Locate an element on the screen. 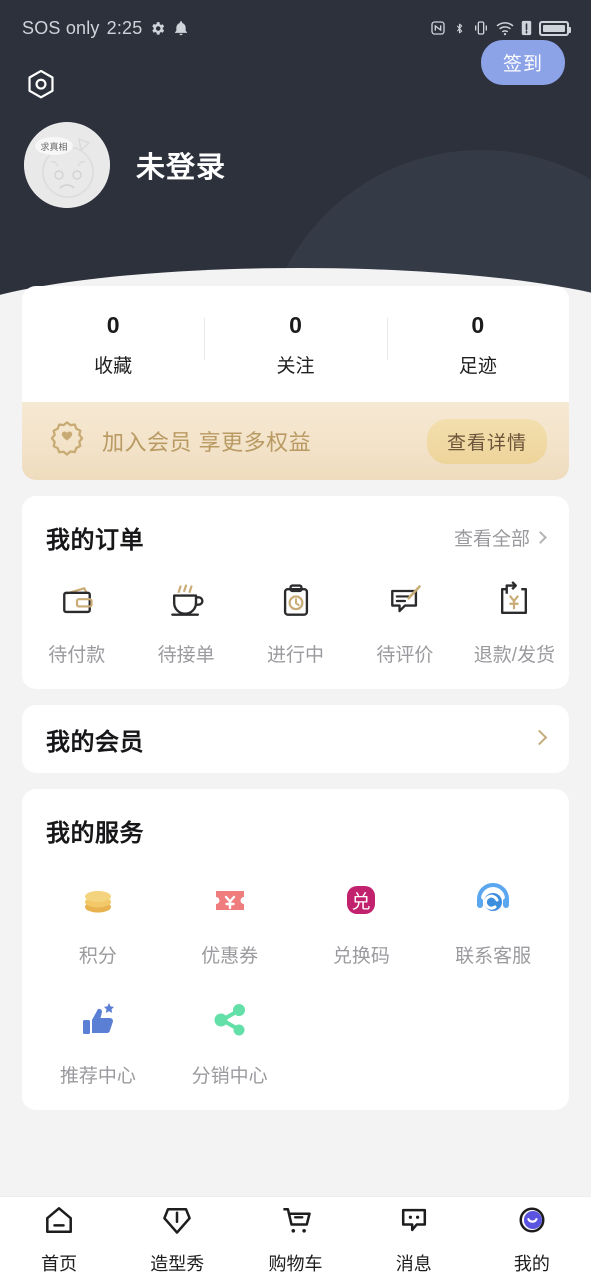 The height and width of the screenshot is (1280, 591). redeem-code-icon: 兑 is located at coordinates (361, 902).